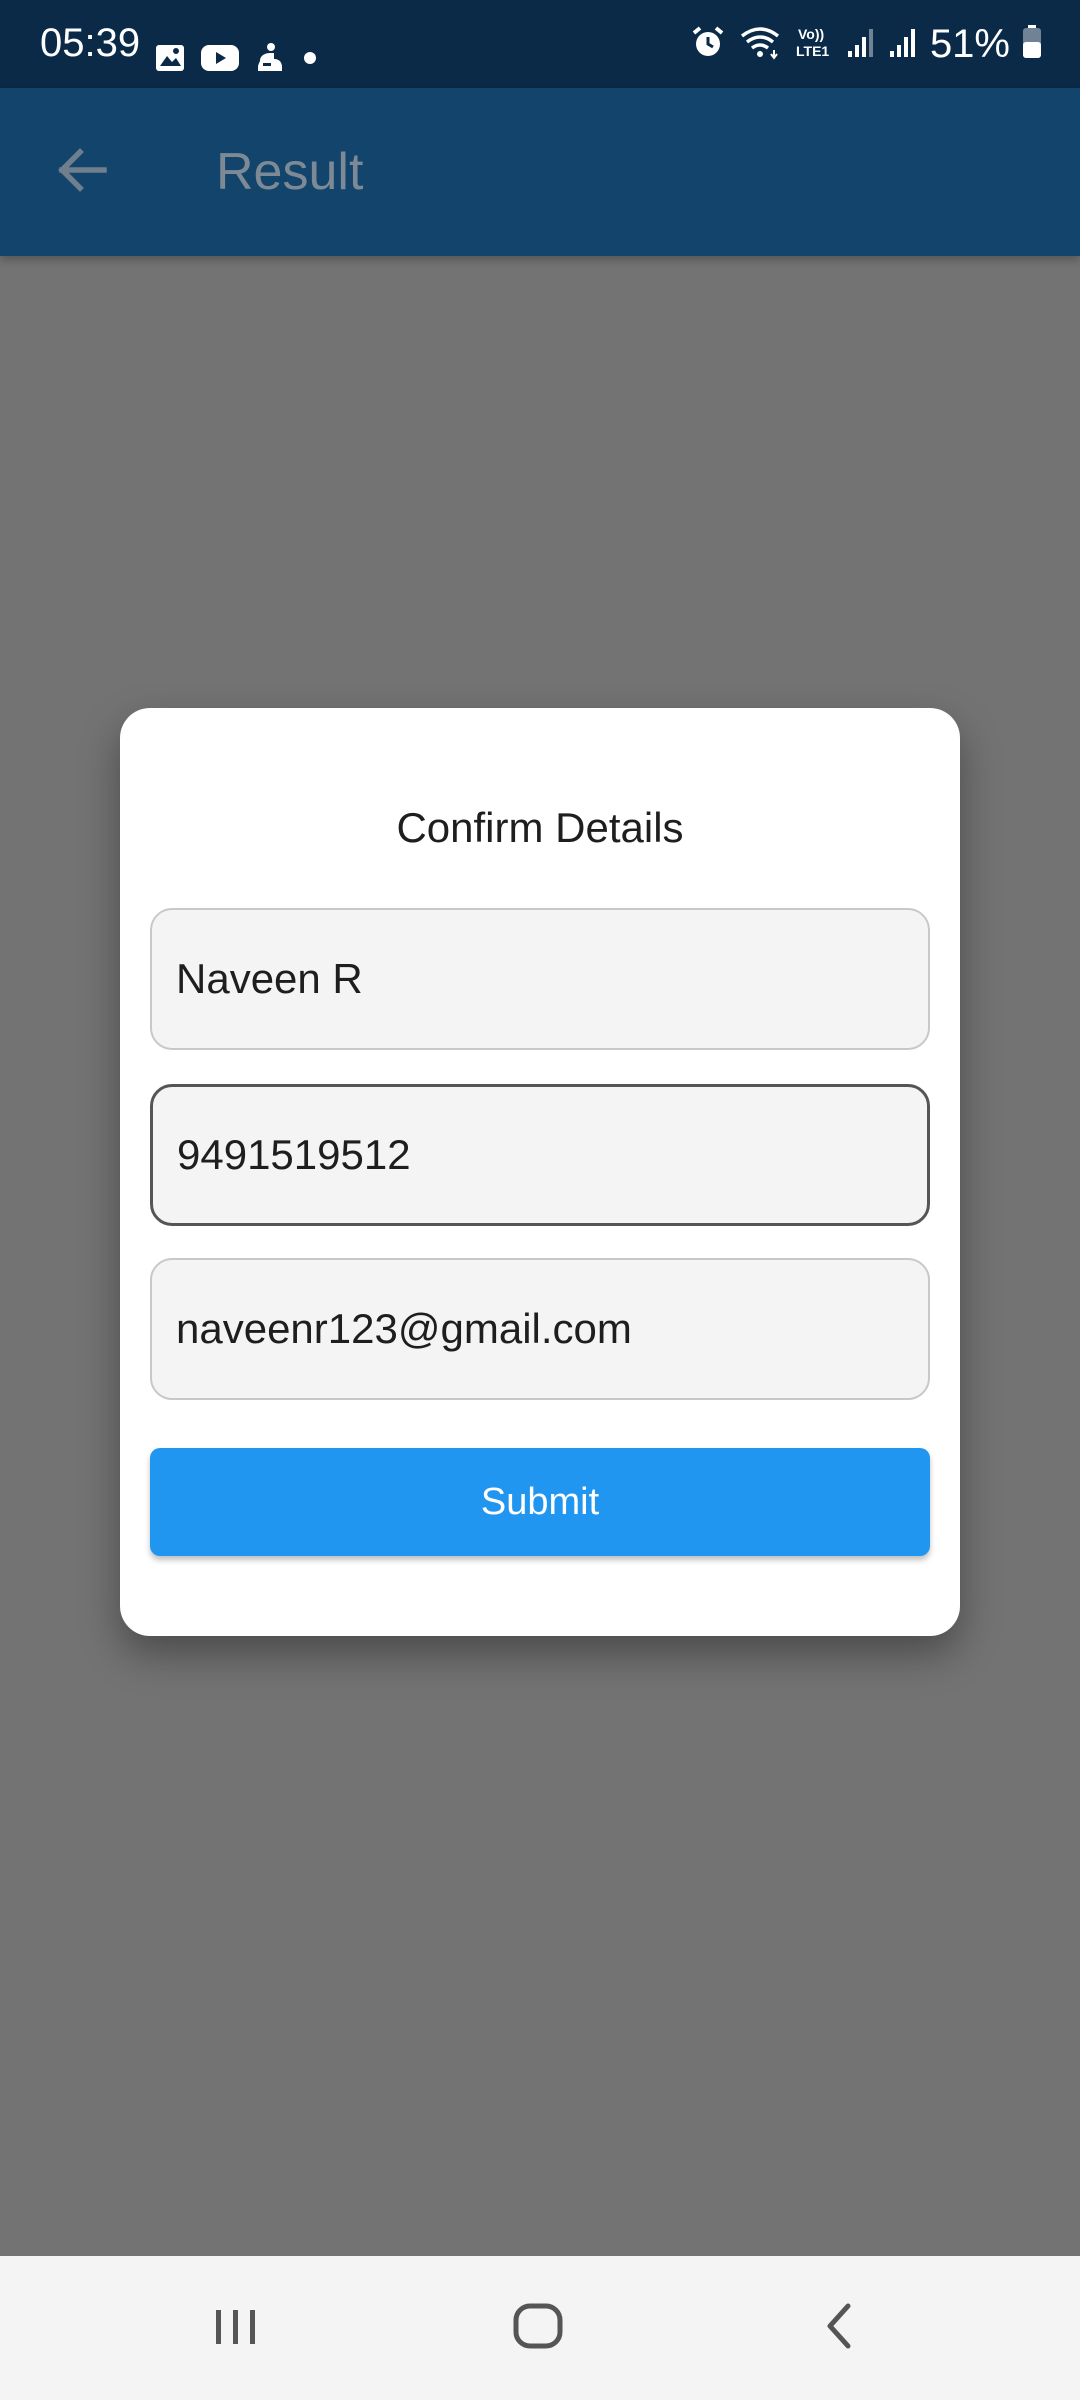 This screenshot has width=1080, height=2400. I want to click on name-field, so click(540, 979).